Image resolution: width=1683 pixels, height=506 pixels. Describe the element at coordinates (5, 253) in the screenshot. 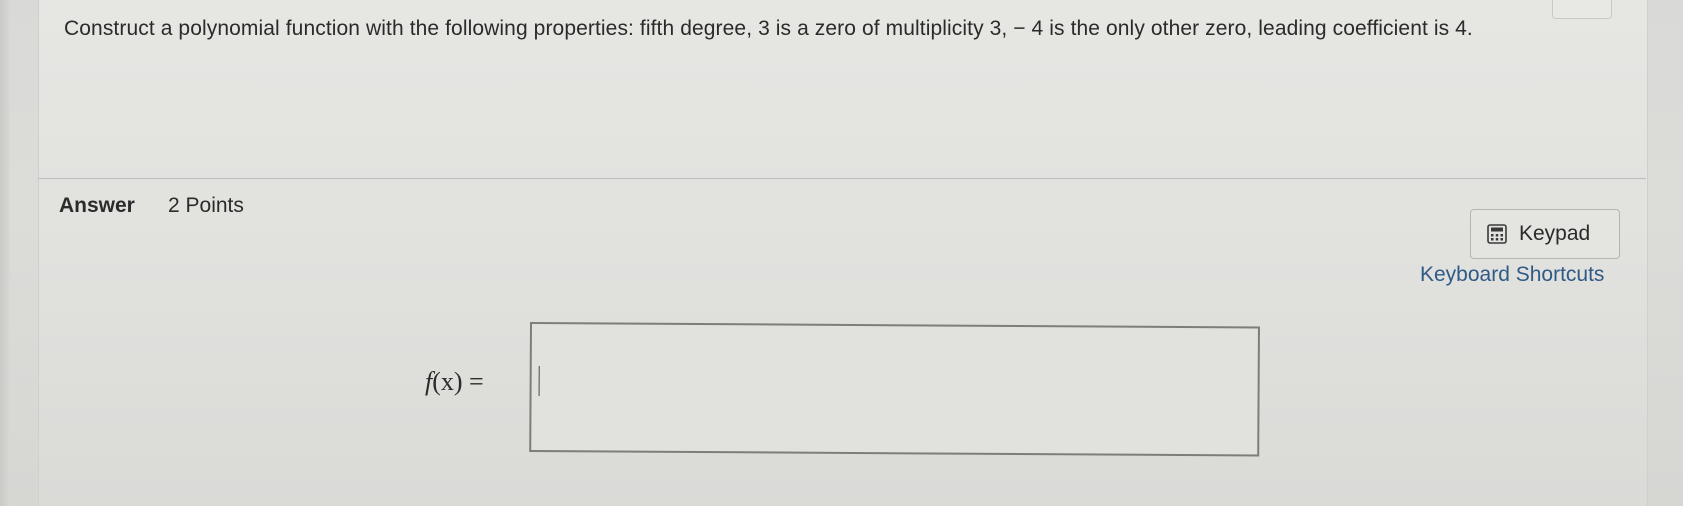

I see `page-edge` at that location.